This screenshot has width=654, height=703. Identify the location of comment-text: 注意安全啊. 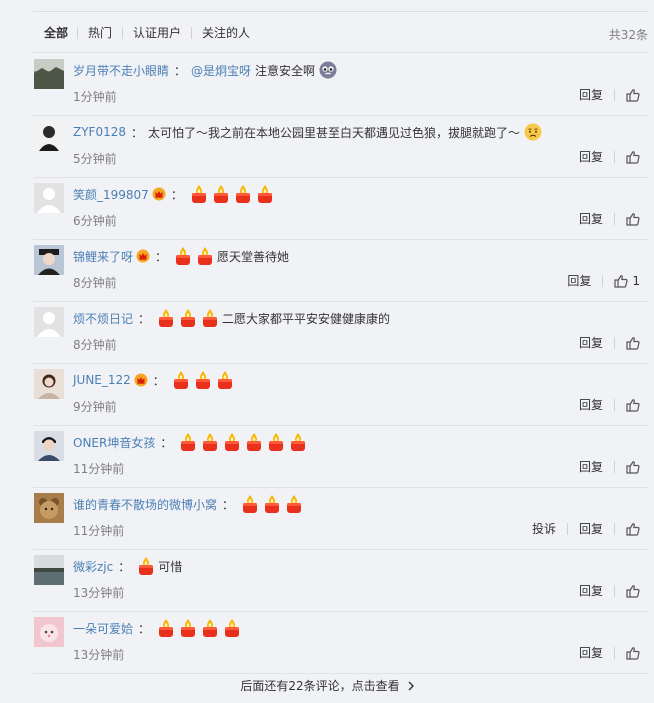
(285, 70).